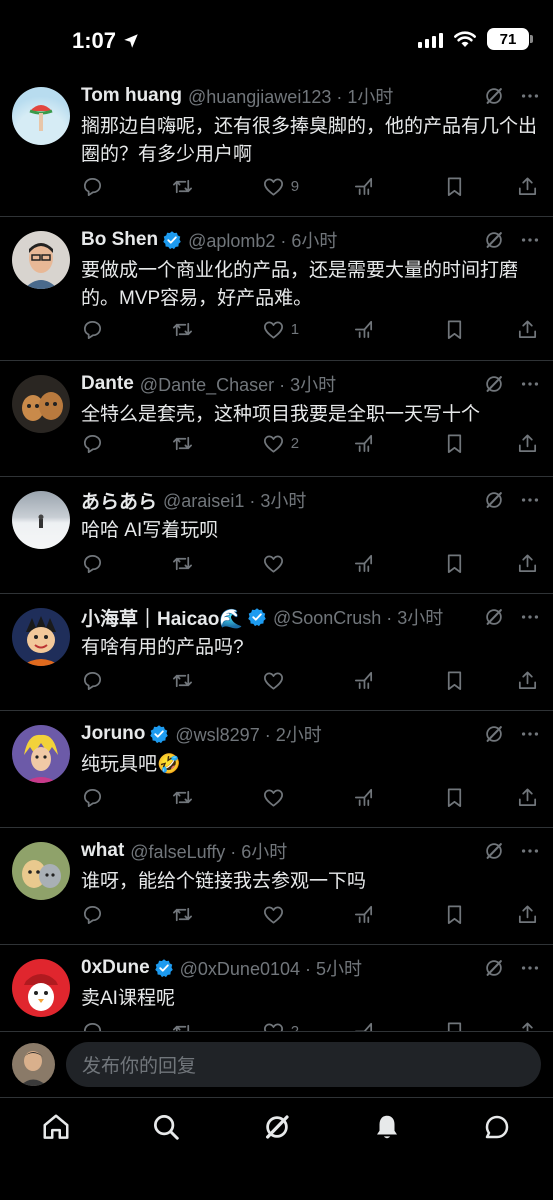  I want to click on author-name: Tom huang, so click(131, 96).